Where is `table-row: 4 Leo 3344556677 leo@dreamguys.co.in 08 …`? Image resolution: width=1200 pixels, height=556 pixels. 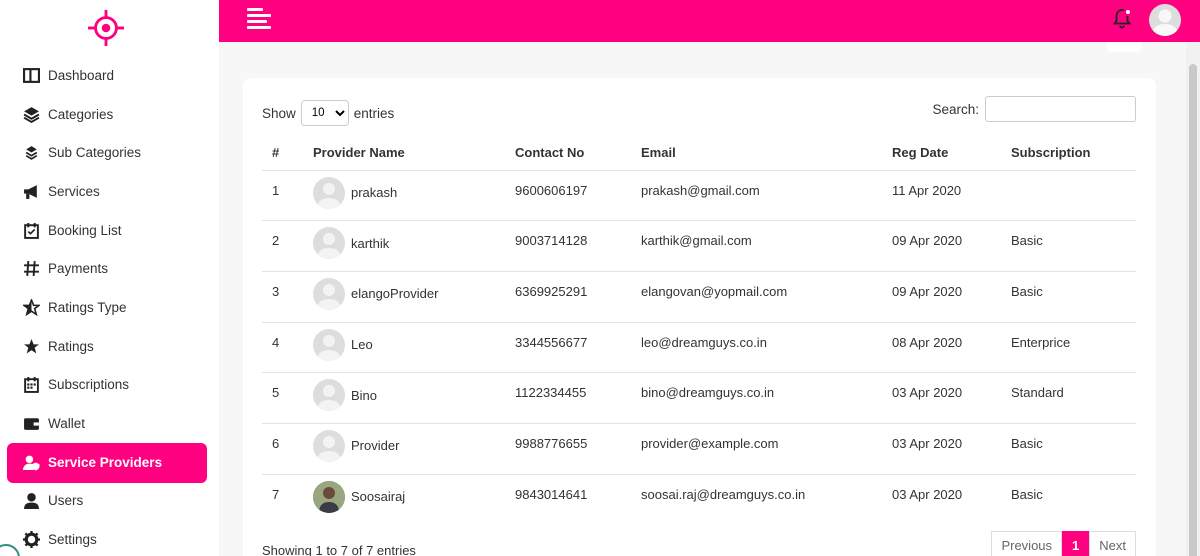
table-row: 4 Leo 3344556677 leo@dreamguys.co.in 08 … is located at coordinates (699, 348).